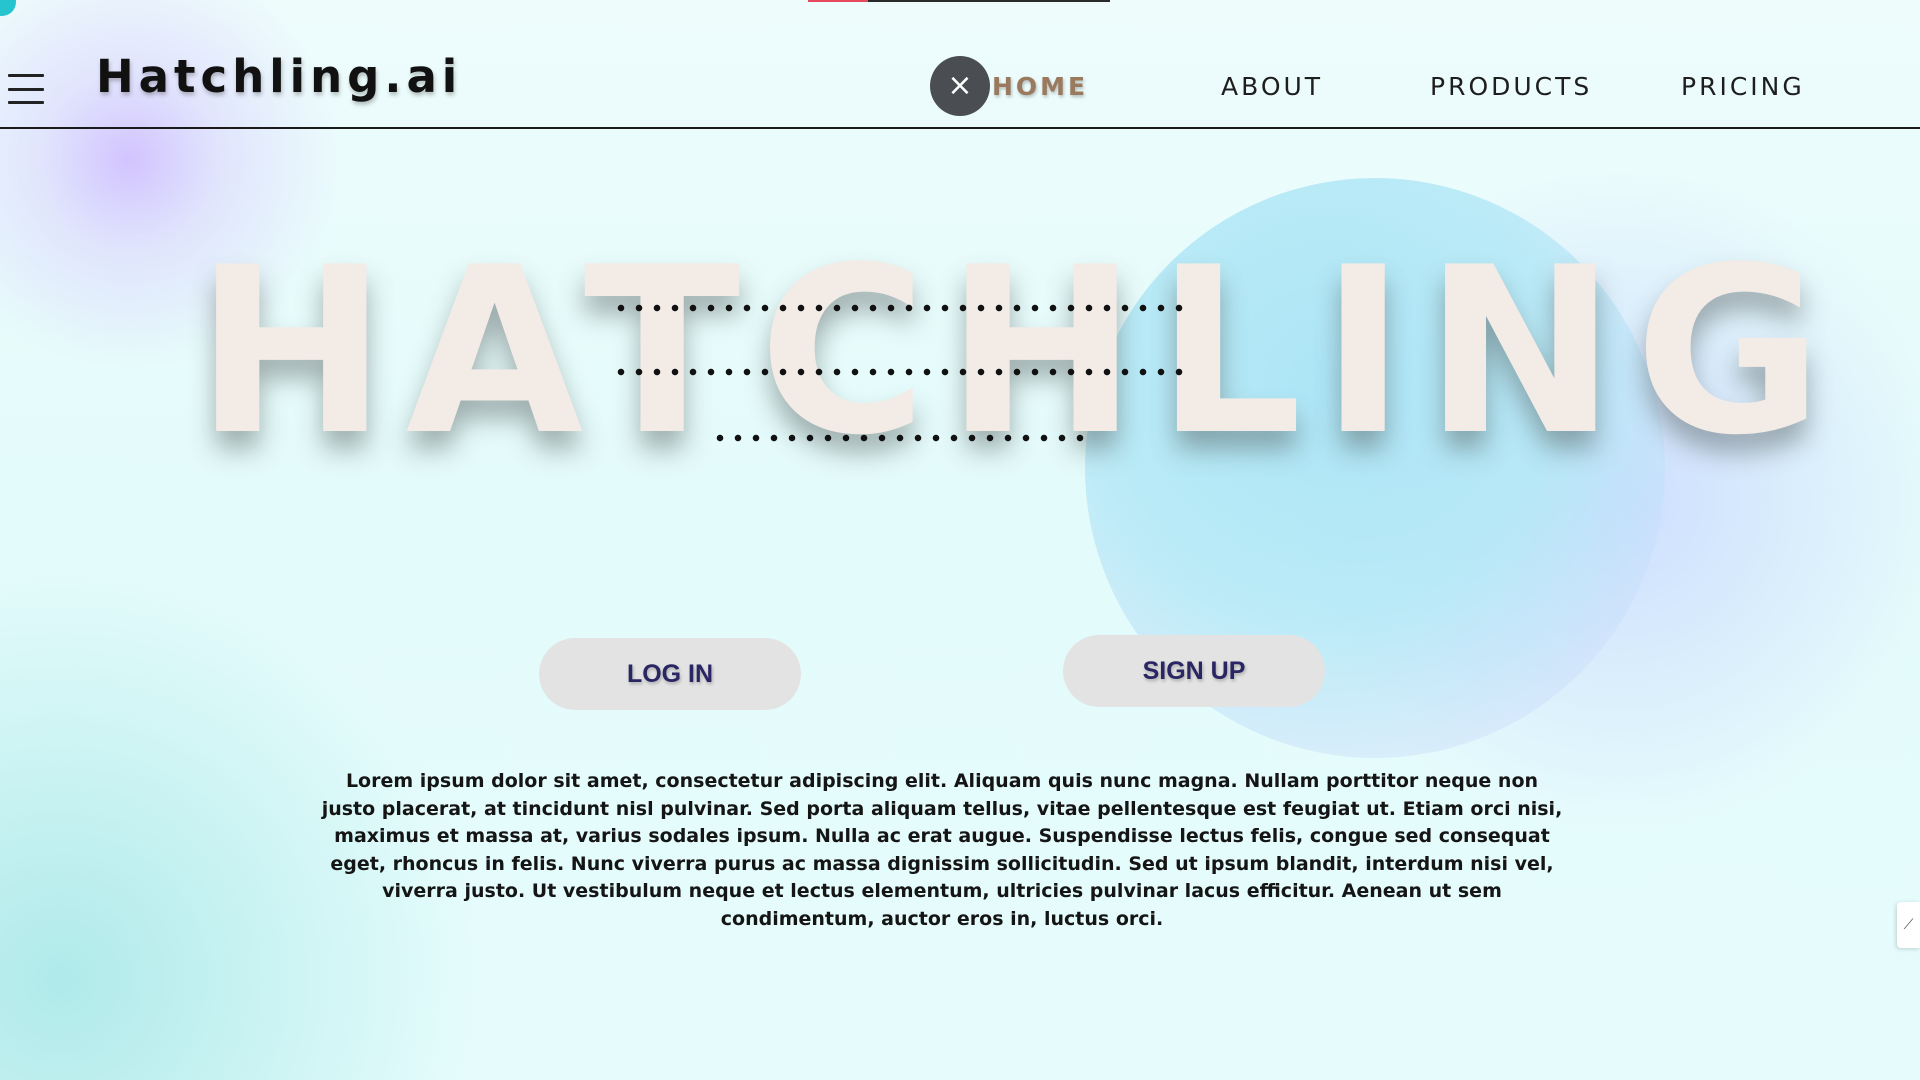 Image resolution: width=1920 pixels, height=1080 pixels. What do you see at coordinates (960, 86) in the screenshot?
I see `close-icon: ×` at bounding box center [960, 86].